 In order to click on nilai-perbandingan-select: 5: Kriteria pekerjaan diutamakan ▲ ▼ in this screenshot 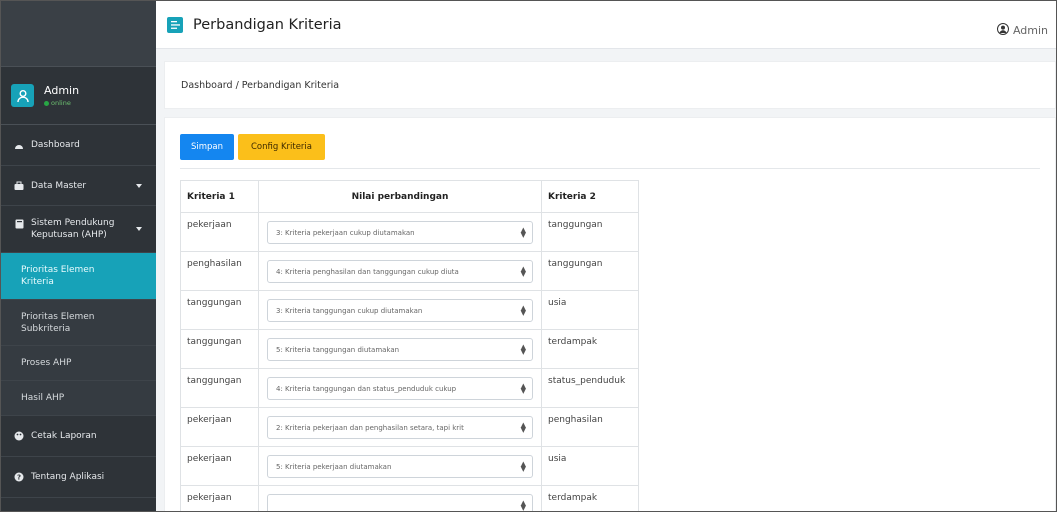, I will do `click(400, 466)`.